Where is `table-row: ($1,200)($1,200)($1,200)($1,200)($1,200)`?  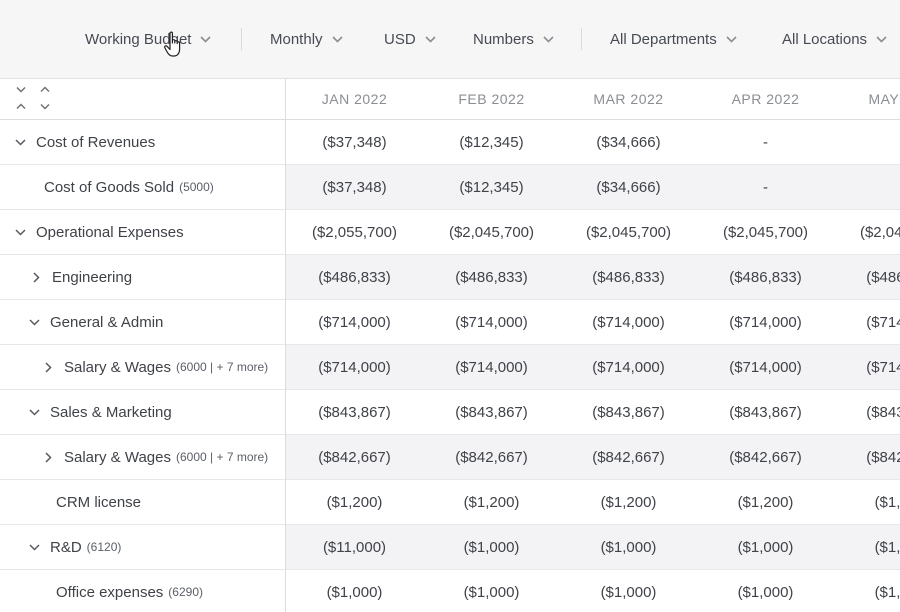 table-row: ($1,200)($1,200)($1,200)($1,200)($1,200) is located at coordinates (593, 502).